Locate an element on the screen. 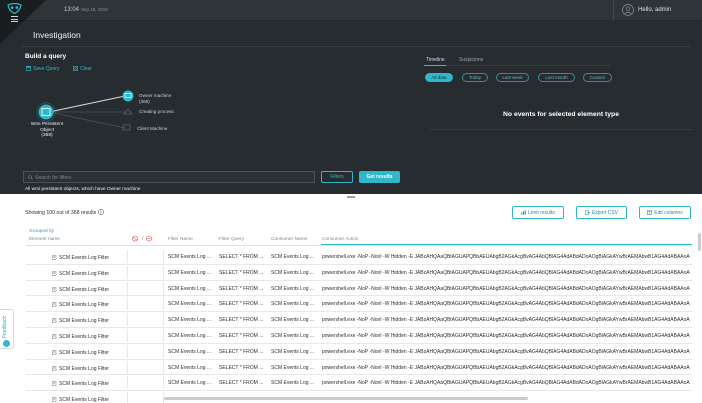 This screenshot has height=403, width=702. cybereason-logo-icon is located at coordinates (14, 8).